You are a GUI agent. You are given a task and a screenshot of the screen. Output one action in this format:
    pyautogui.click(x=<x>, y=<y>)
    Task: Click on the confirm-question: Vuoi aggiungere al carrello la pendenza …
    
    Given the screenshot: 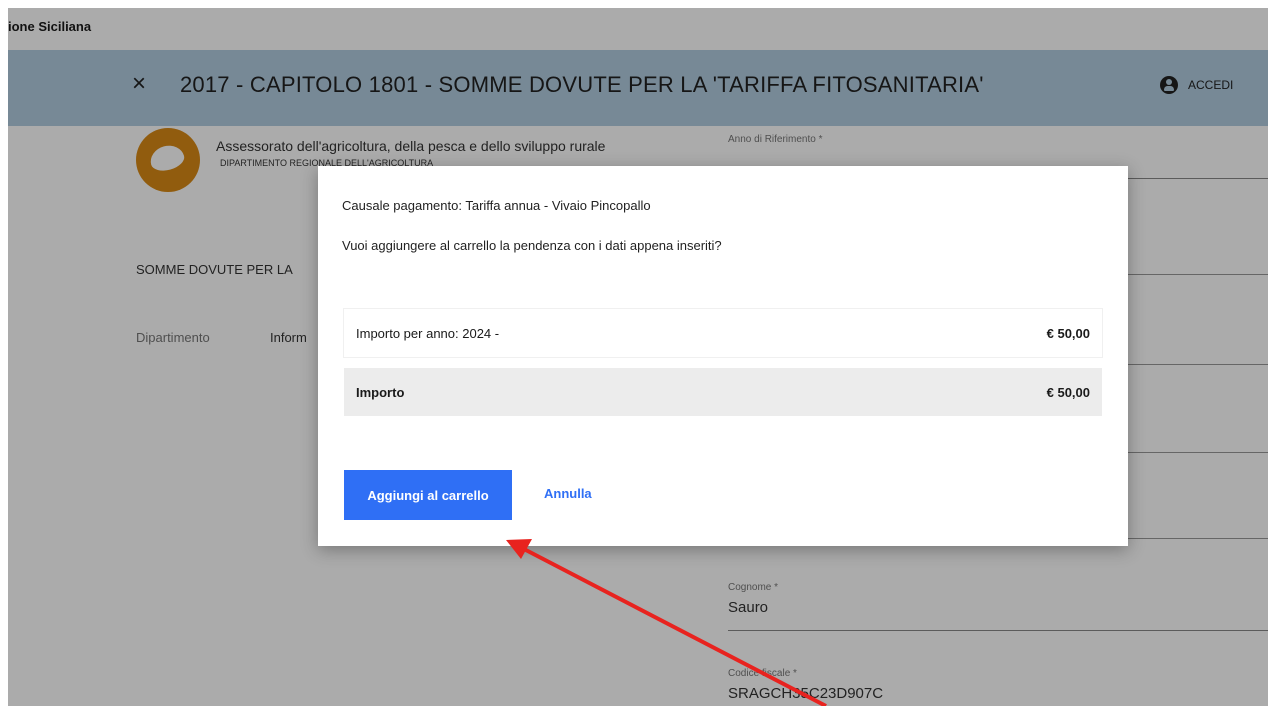 What is the action you would take?
    pyautogui.click(x=532, y=245)
    